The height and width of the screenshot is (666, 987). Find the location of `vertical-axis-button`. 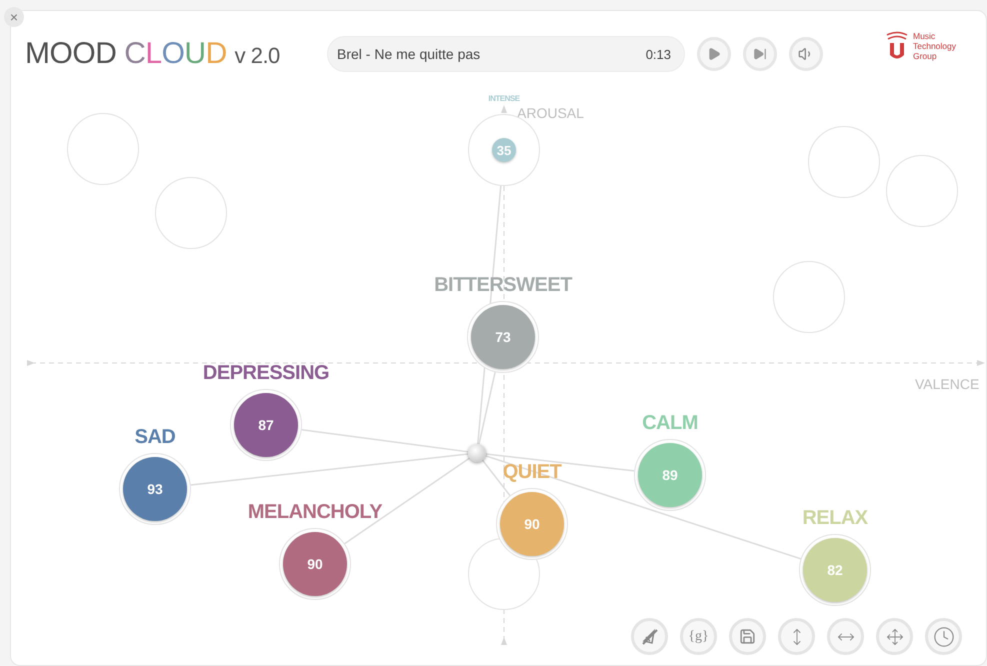

vertical-axis-button is located at coordinates (796, 636).